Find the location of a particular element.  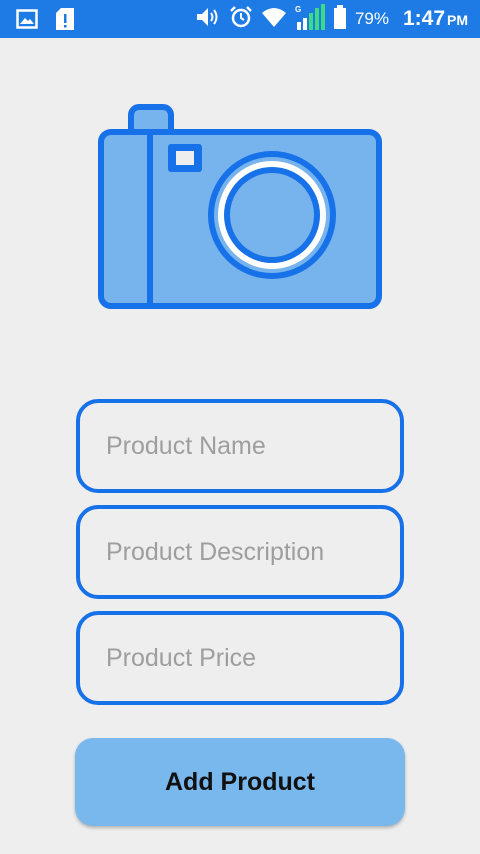

volume-icon is located at coordinates (208, 19).